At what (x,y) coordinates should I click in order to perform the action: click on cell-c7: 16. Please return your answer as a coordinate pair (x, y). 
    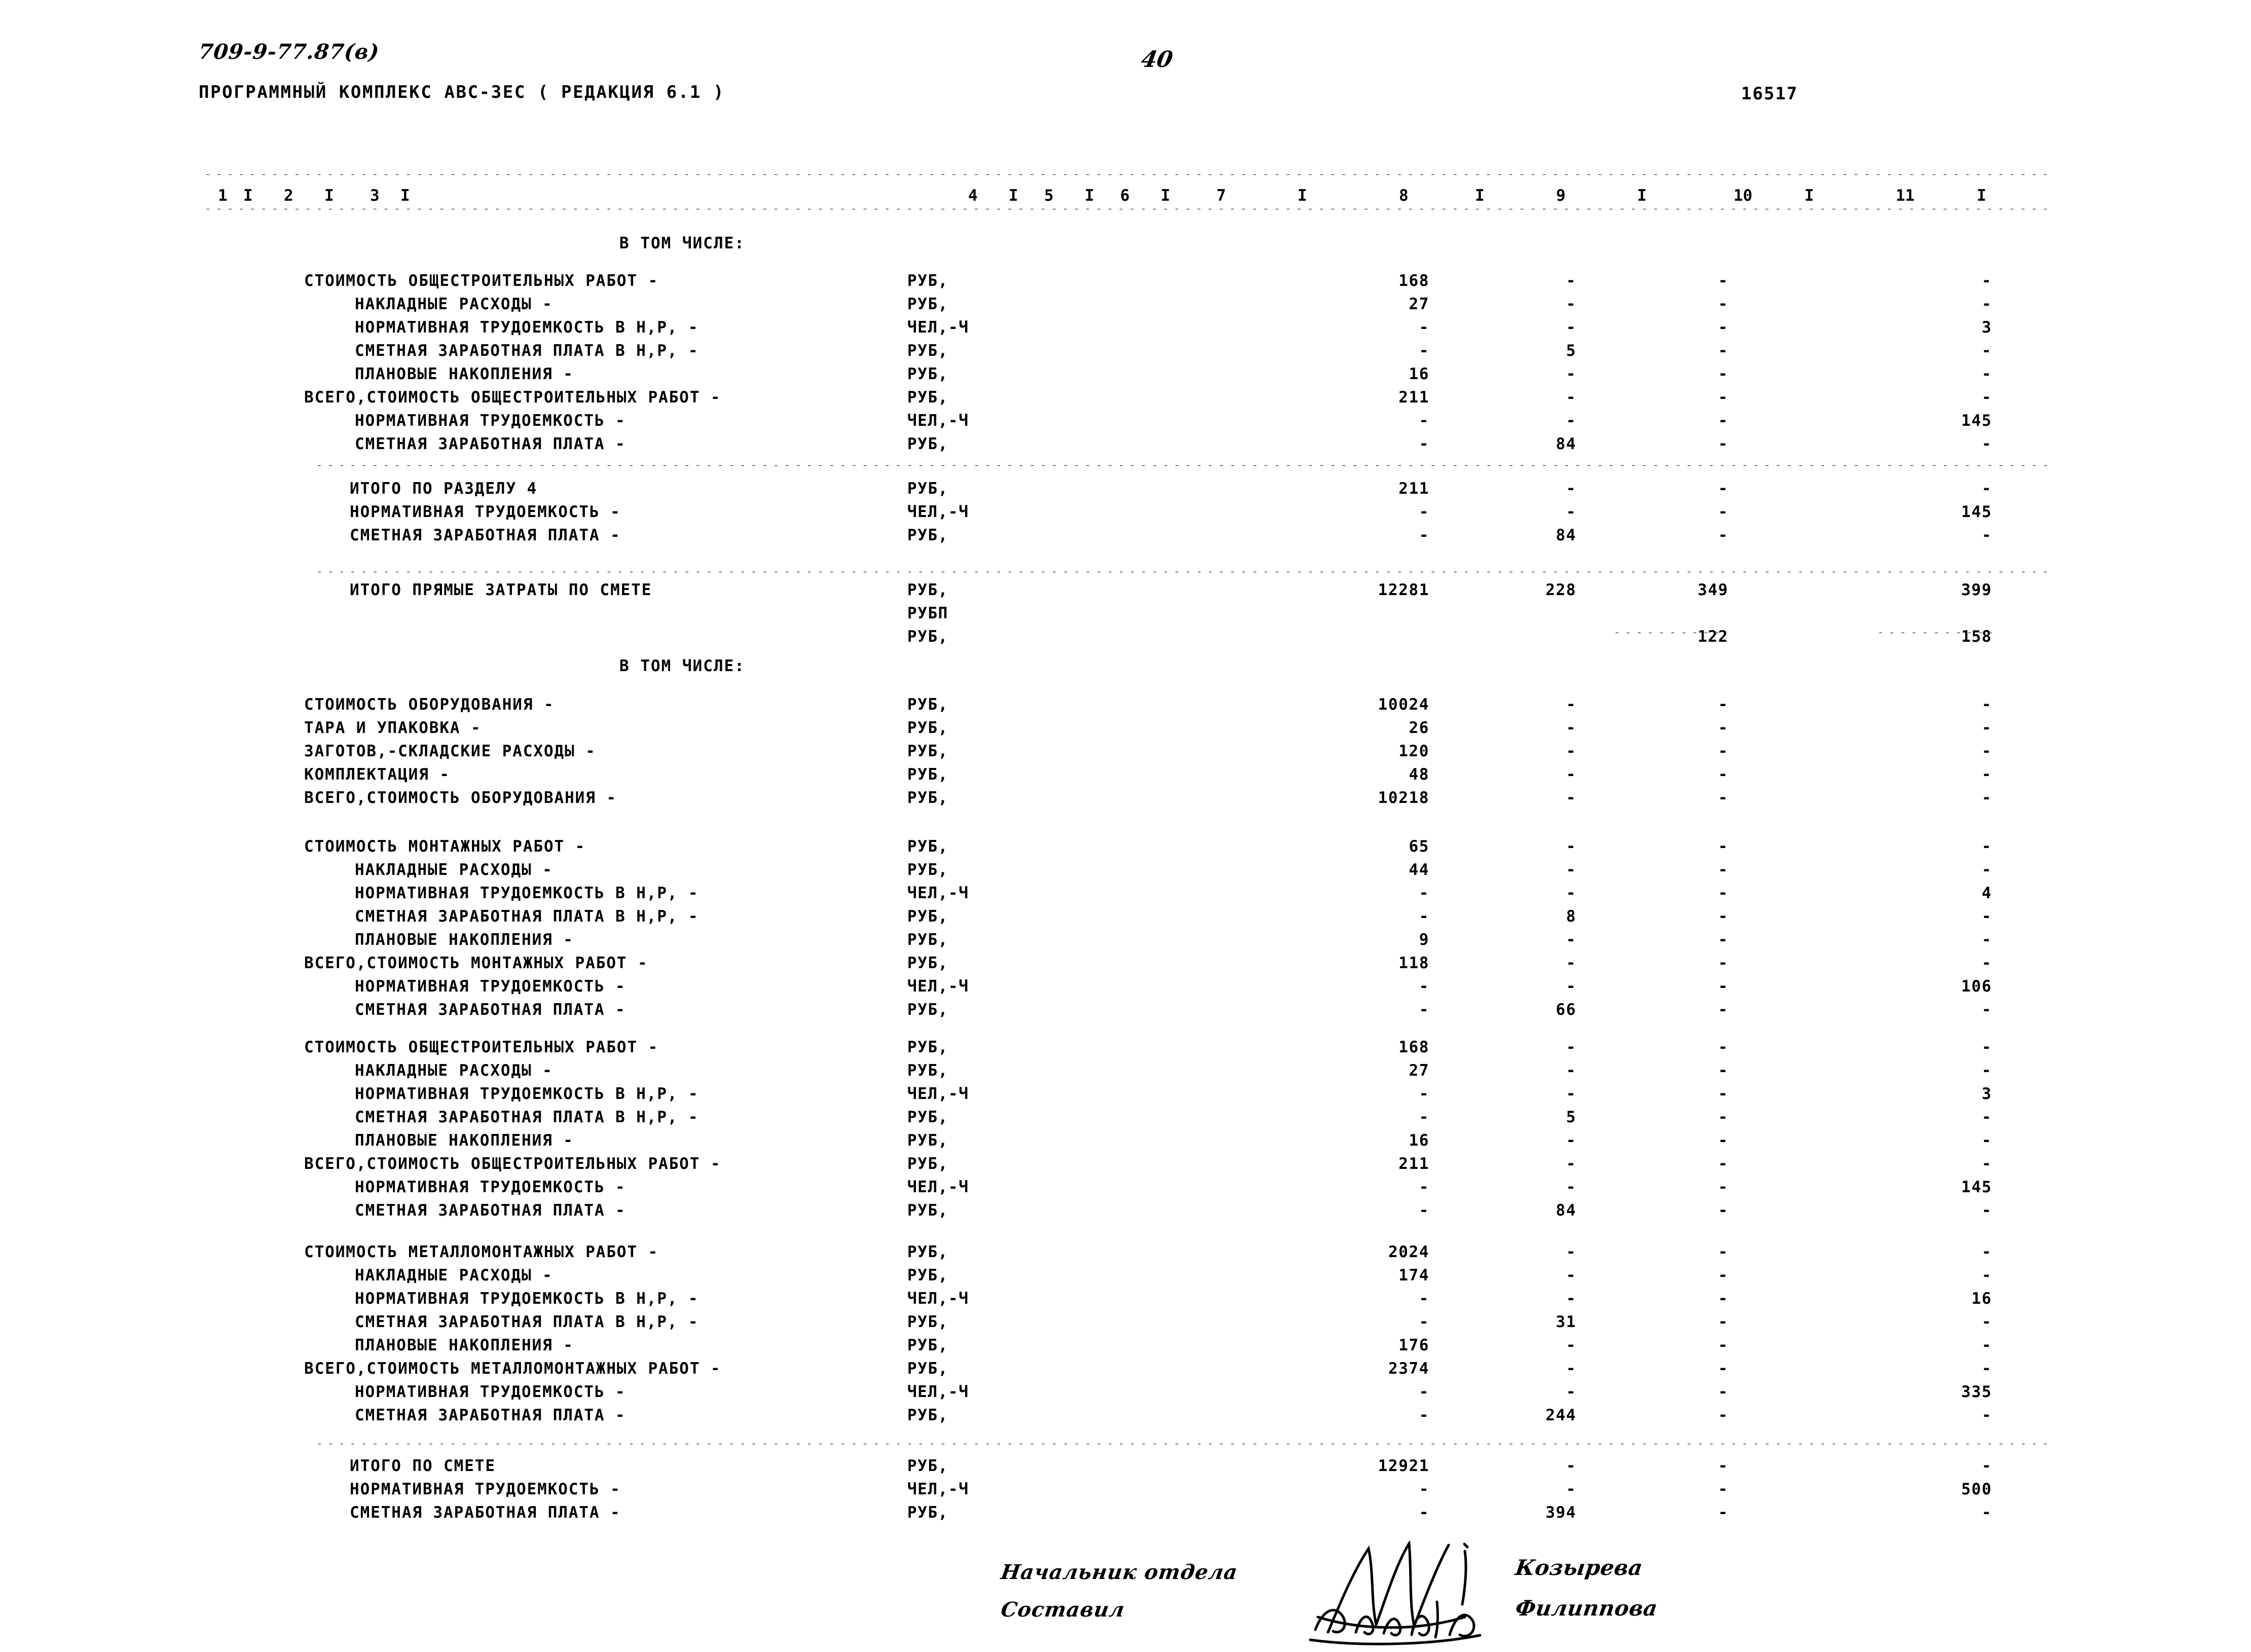
    Looking at the image, I should click on (1419, 374).